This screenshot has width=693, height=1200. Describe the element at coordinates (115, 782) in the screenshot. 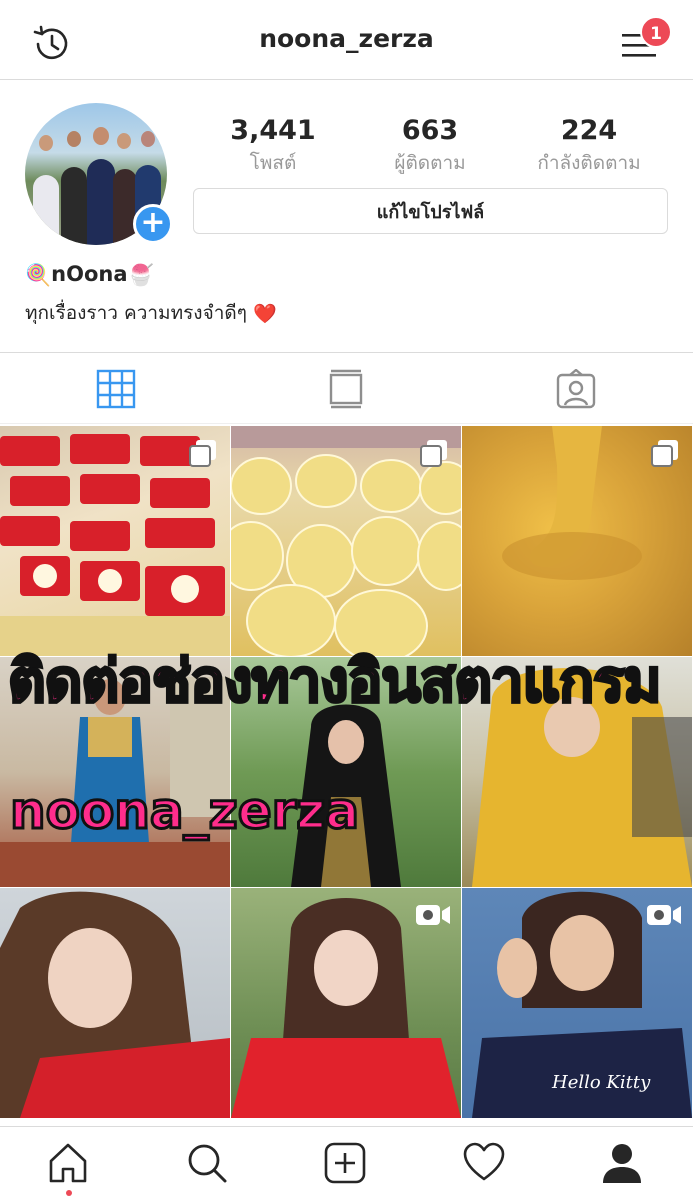

I see `woman-blue-dress-image` at that location.